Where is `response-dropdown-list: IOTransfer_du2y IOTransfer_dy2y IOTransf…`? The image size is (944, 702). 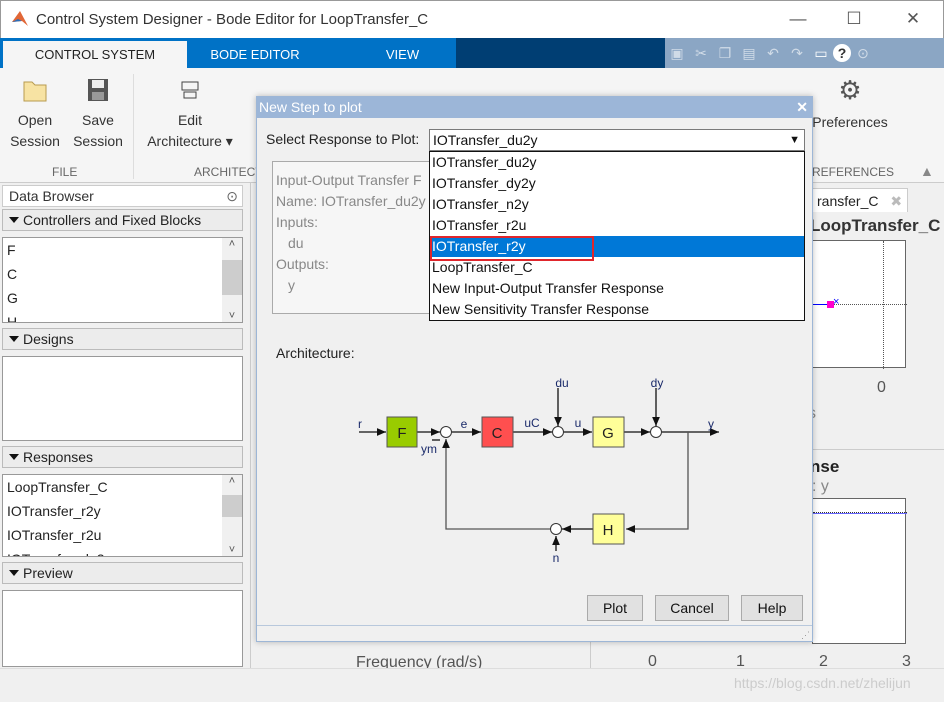
response-dropdown-list: IOTransfer_du2y IOTransfer_dy2y IOTransf… is located at coordinates (617, 236).